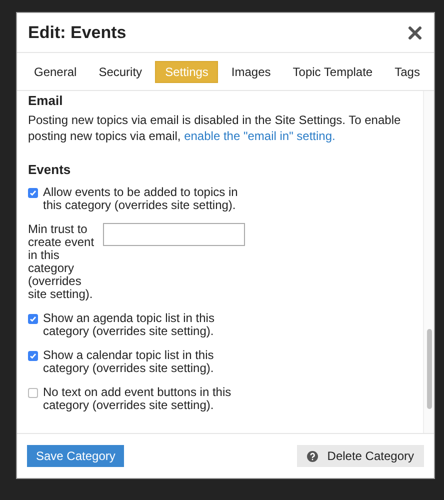 Image resolution: width=444 pixels, height=500 pixels. Describe the element at coordinates (137, 399) in the screenshot. I see `checkbox-label: No text on add event buttons in this category (overrides site setting).` at that location.